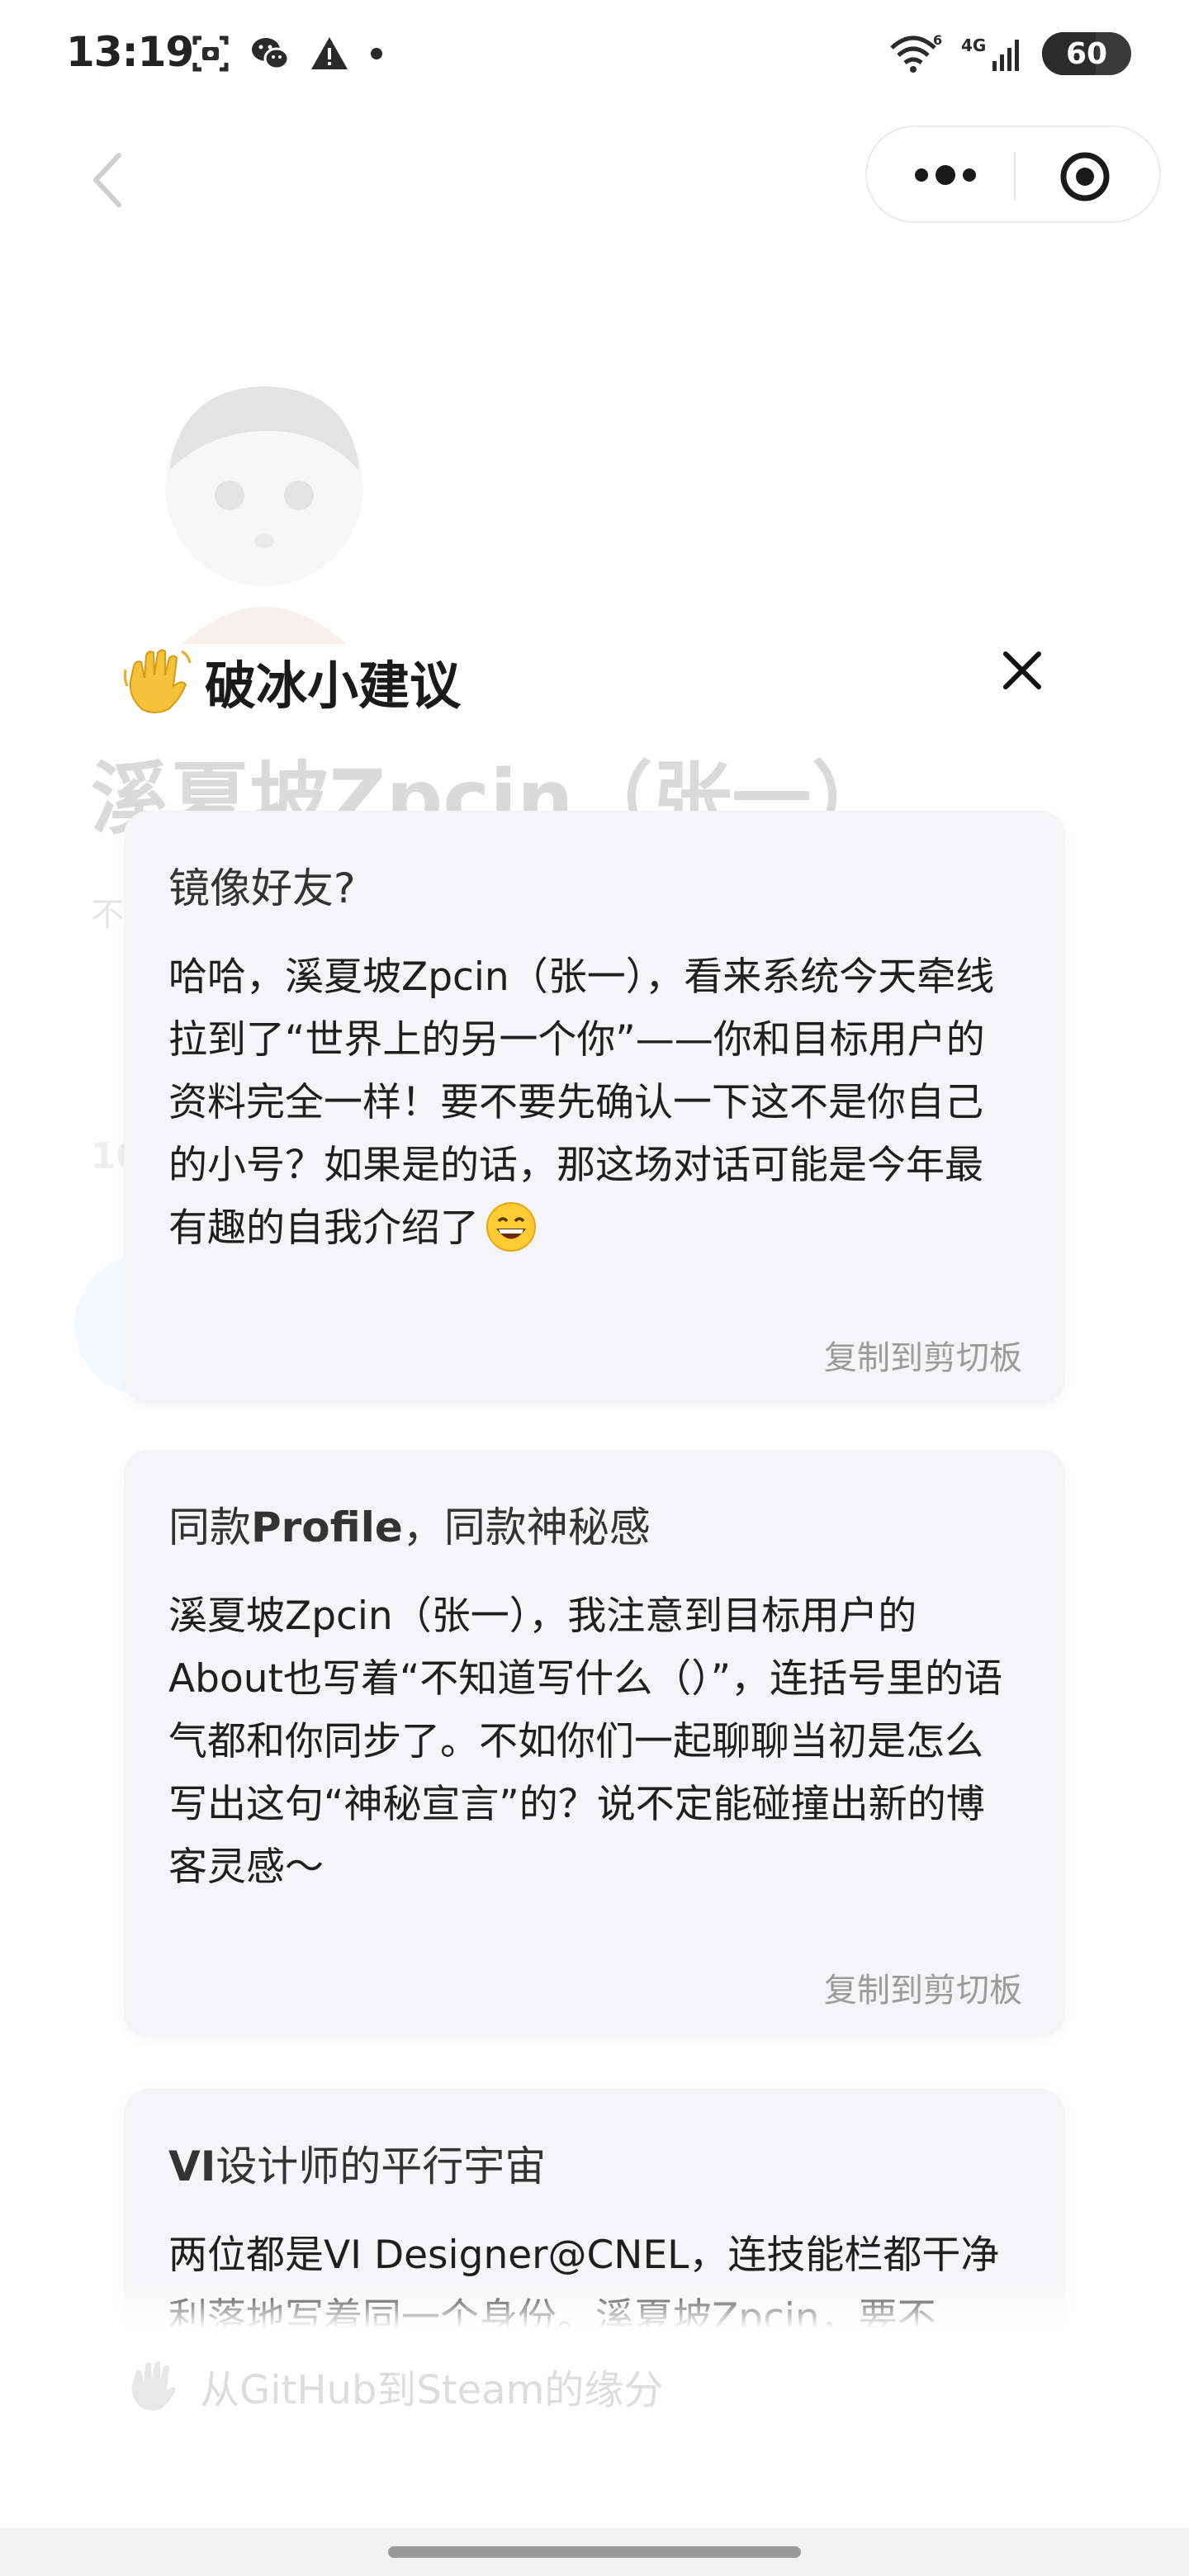 This screenshot has height=2576, width=1189. I want to click on popup-title: 破冰小建议, so click(333, 686).